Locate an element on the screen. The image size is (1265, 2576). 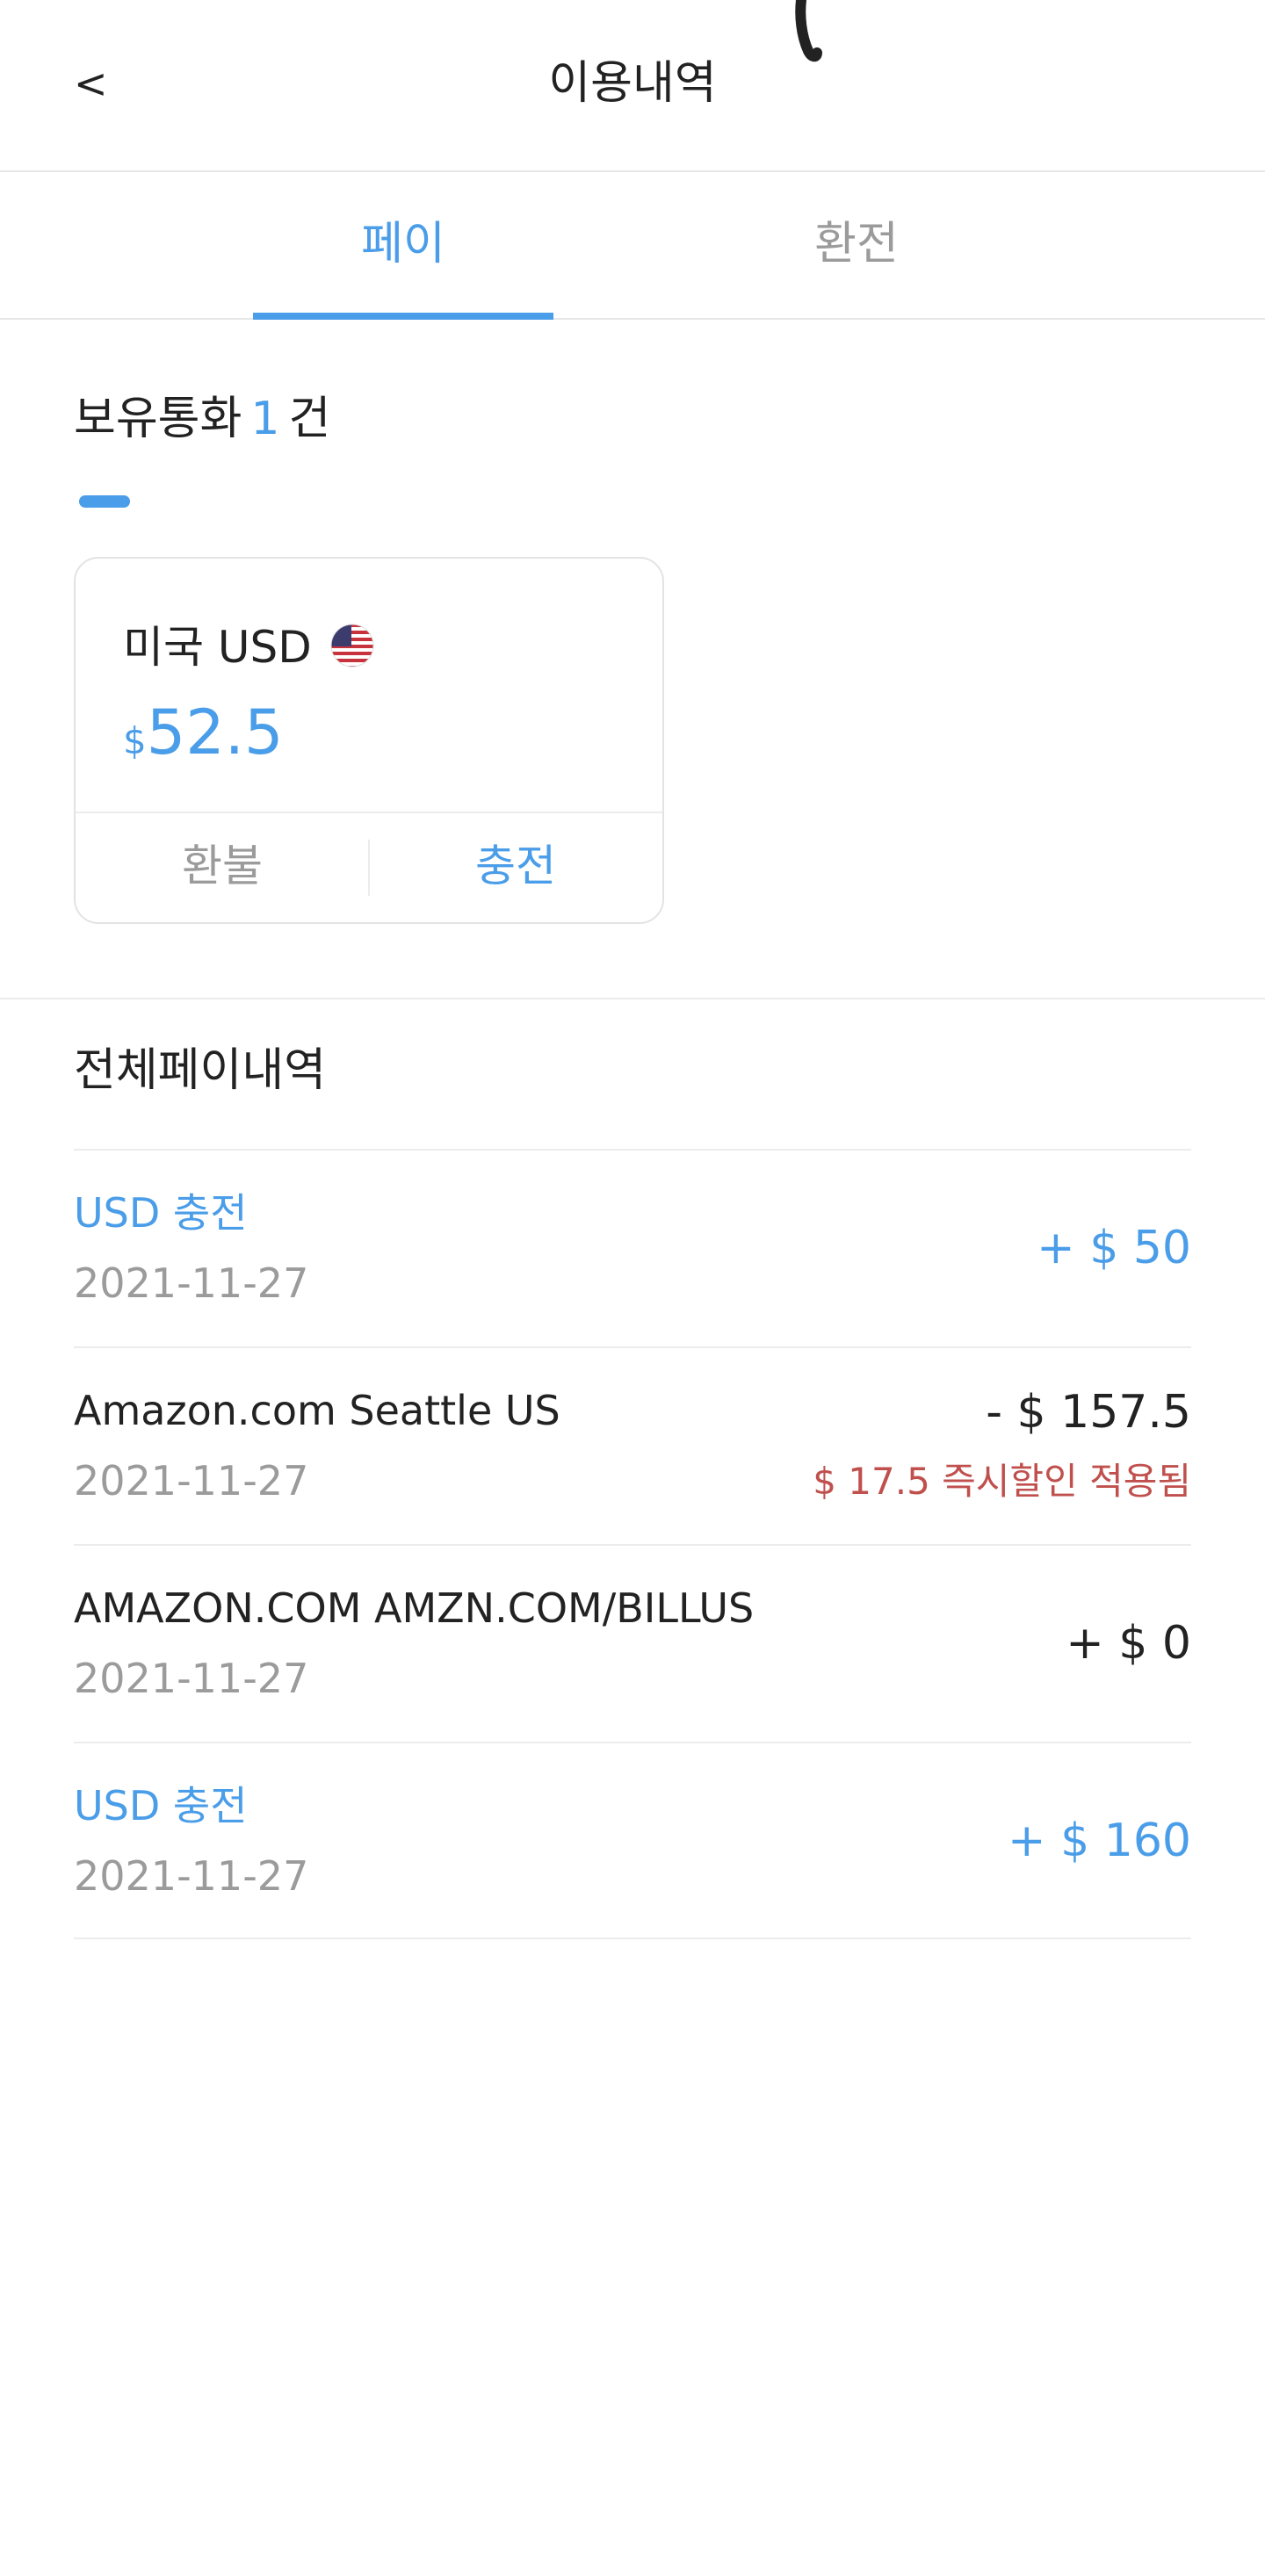
carousel-indicator is located at coordinates (104, 501).